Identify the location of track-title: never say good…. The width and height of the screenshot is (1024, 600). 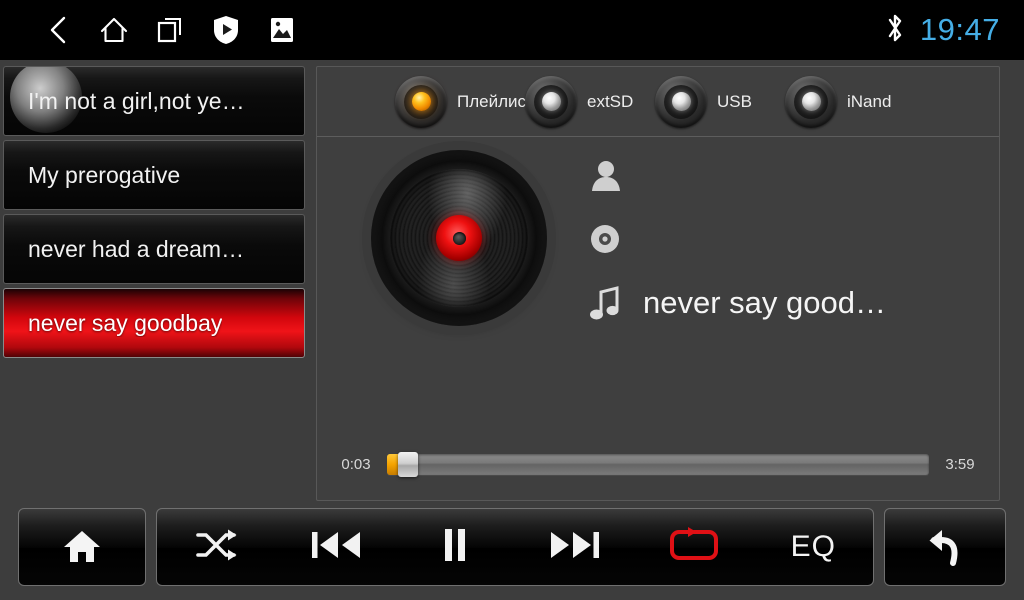
(764, 302).